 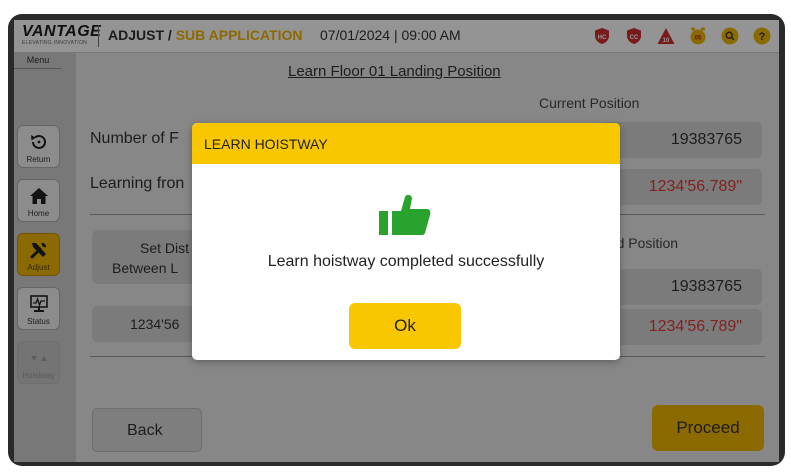 What do you see at coordinates (266, 144) in the screenshot?
I see `dialog-title: LEARN HOISTWAY` at bounding box center [266, 144].